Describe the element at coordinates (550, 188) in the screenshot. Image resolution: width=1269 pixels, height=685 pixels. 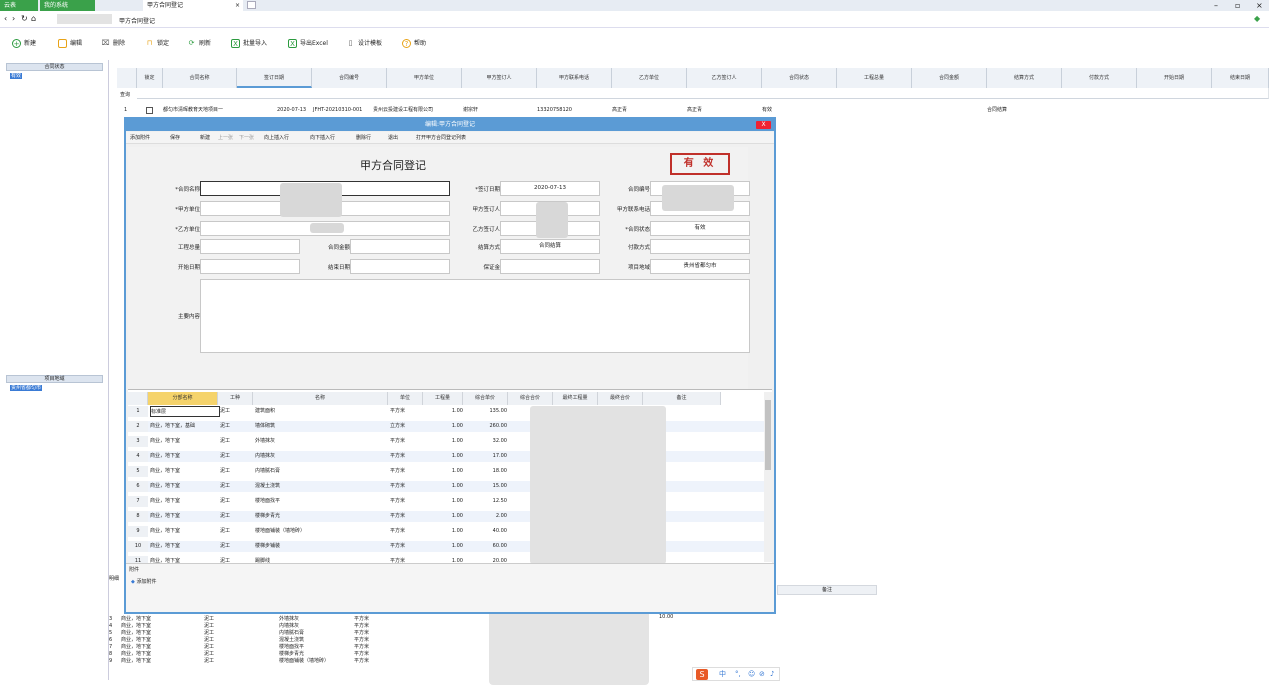
I see `sign-date-input: 2020-07-13` at that location.